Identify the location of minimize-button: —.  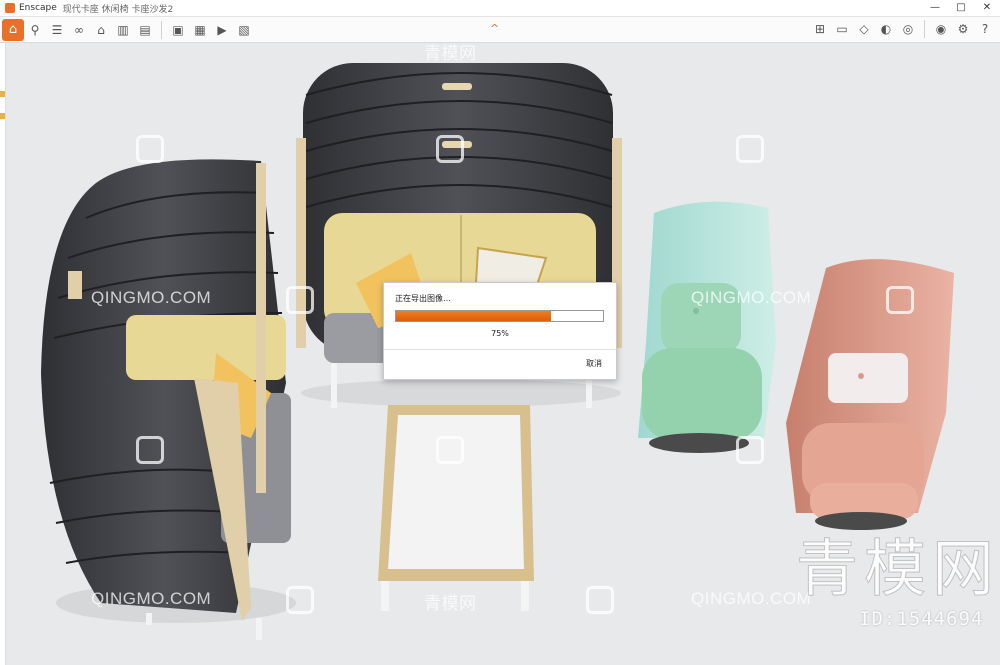
(935, 8).